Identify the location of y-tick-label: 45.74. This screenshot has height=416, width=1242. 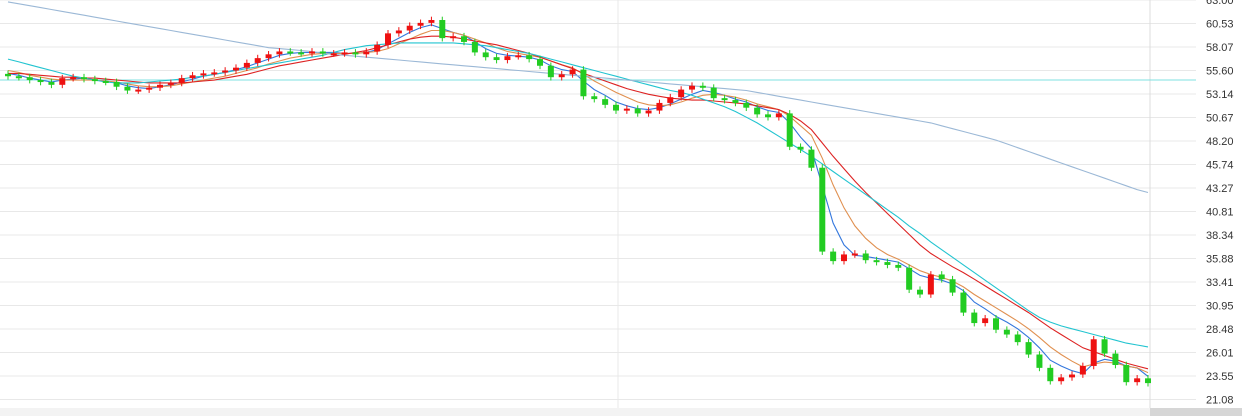
(1220, 165).